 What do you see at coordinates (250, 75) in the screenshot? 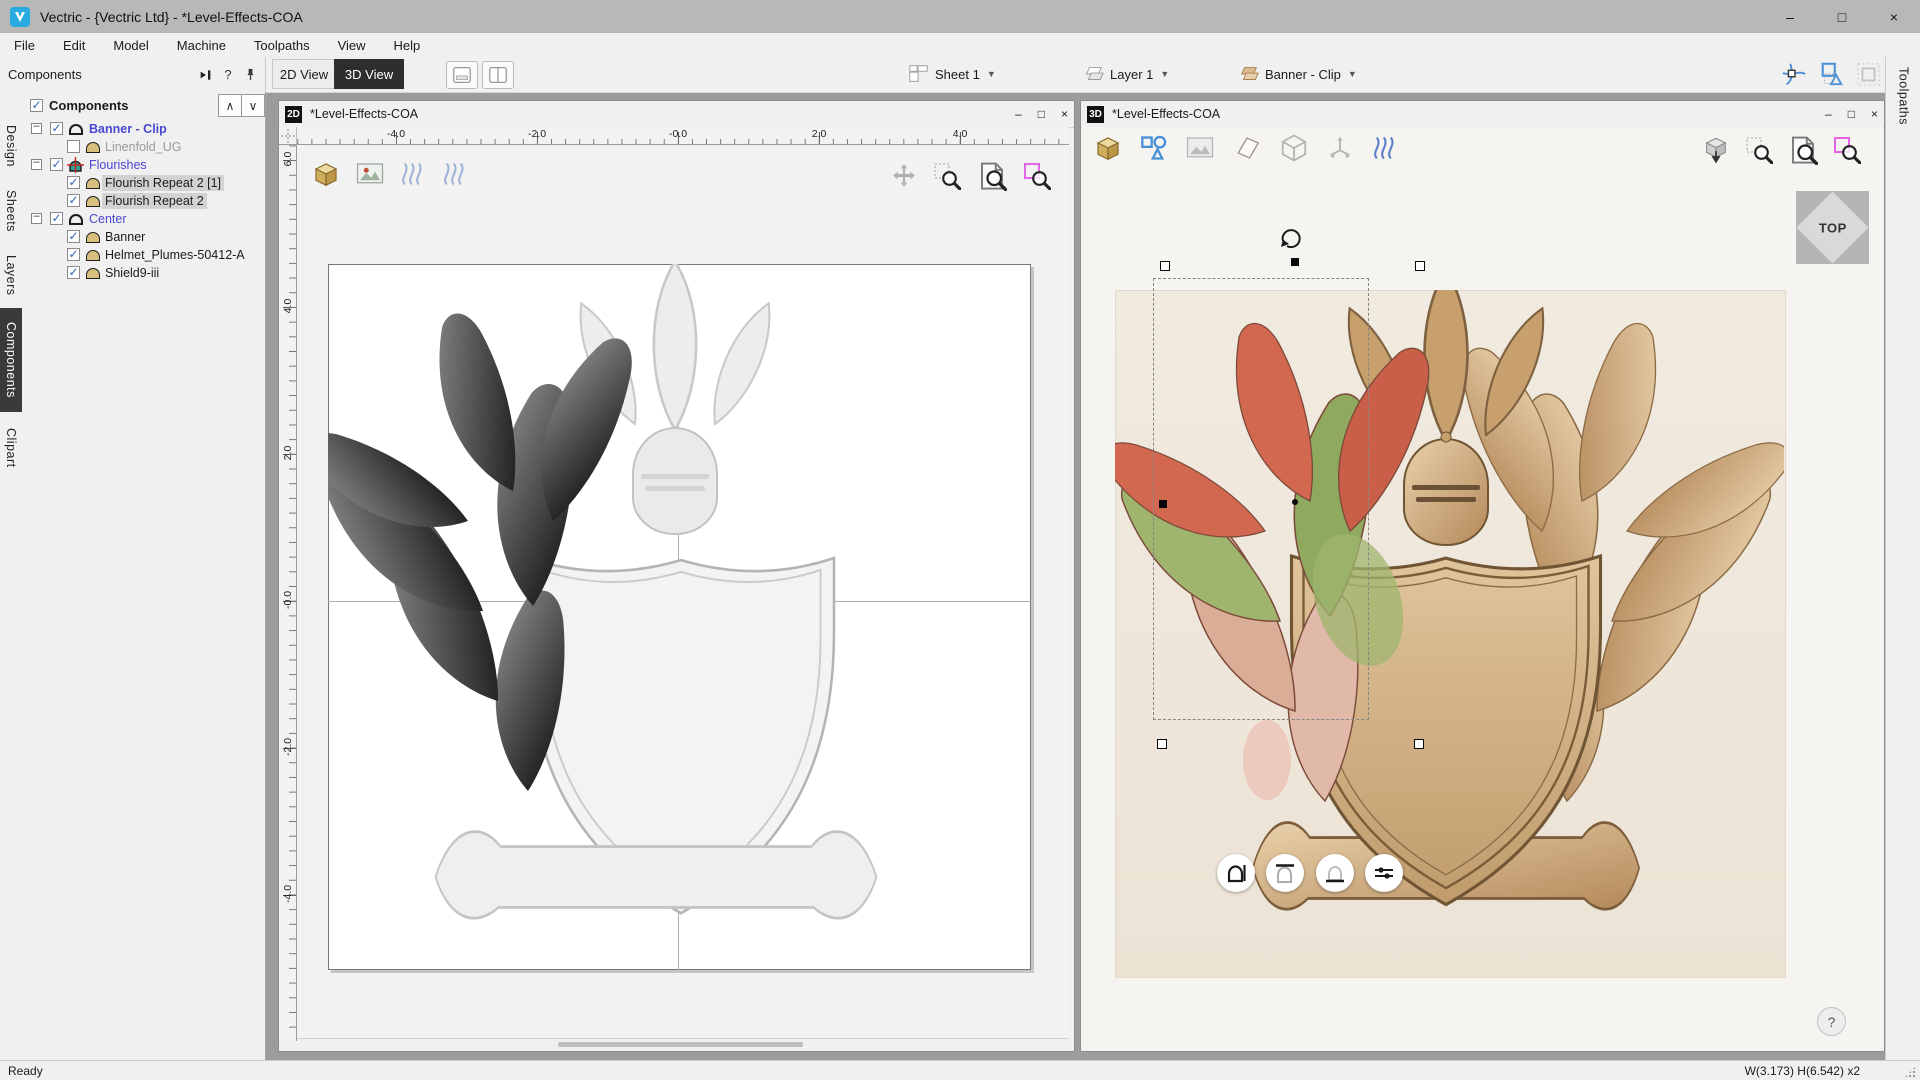
I see `pin-icon` at bounding box center [250, 75].